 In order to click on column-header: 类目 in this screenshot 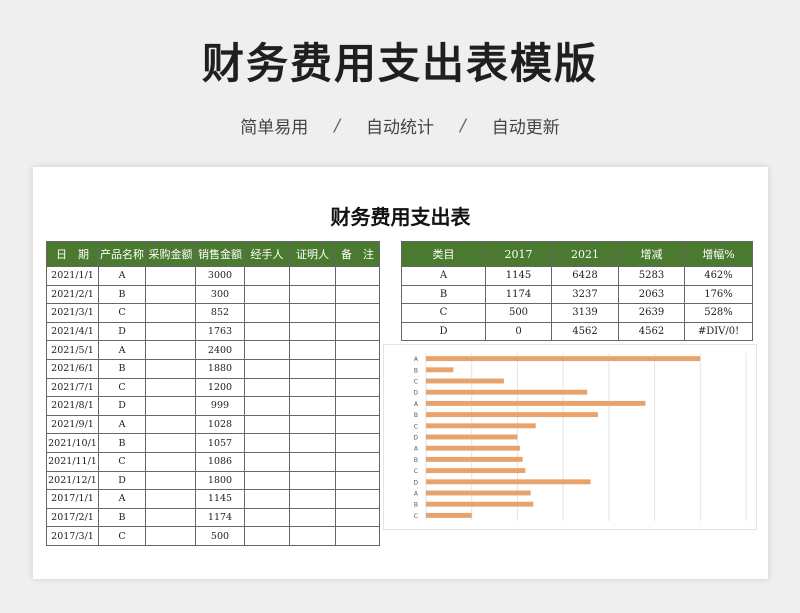, I will do `click(443, 254)`.